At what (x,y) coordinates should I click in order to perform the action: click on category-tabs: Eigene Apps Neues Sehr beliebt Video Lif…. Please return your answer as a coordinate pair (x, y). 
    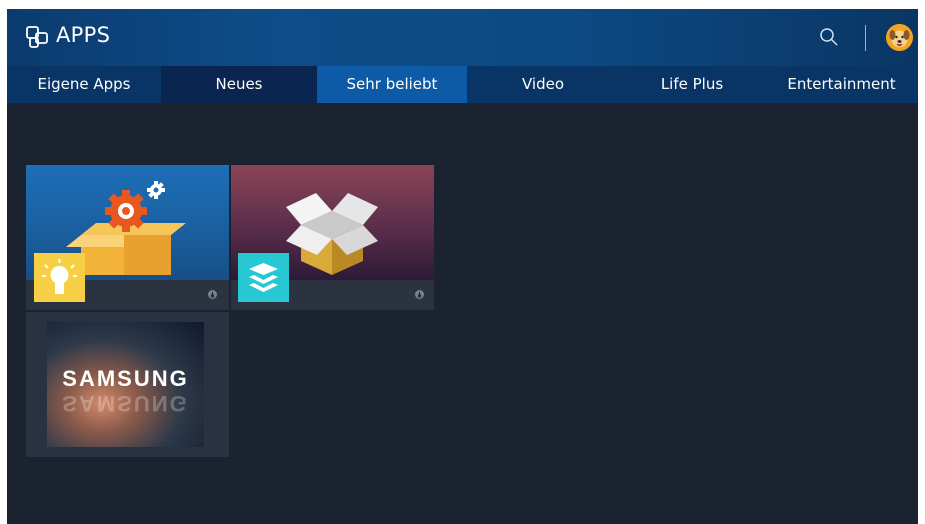
    Looking at the image, I should click on (462, 84).